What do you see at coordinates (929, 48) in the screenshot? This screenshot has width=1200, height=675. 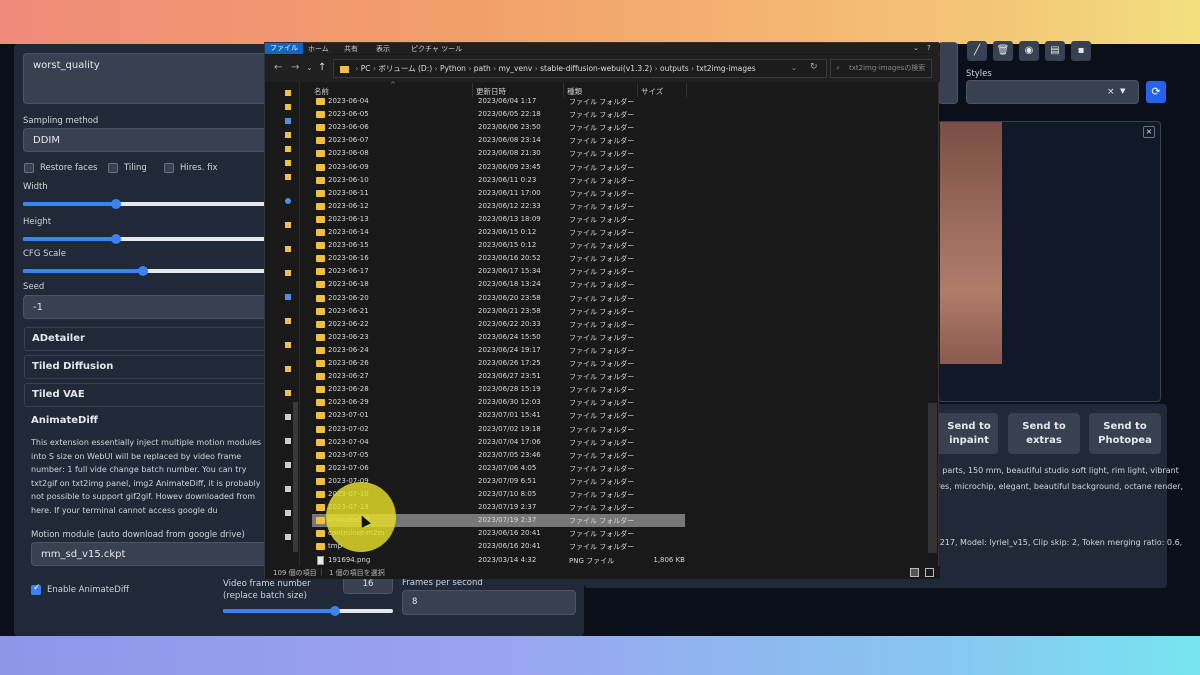 I see `help-icon: ?` at bounding box center [929, 48].